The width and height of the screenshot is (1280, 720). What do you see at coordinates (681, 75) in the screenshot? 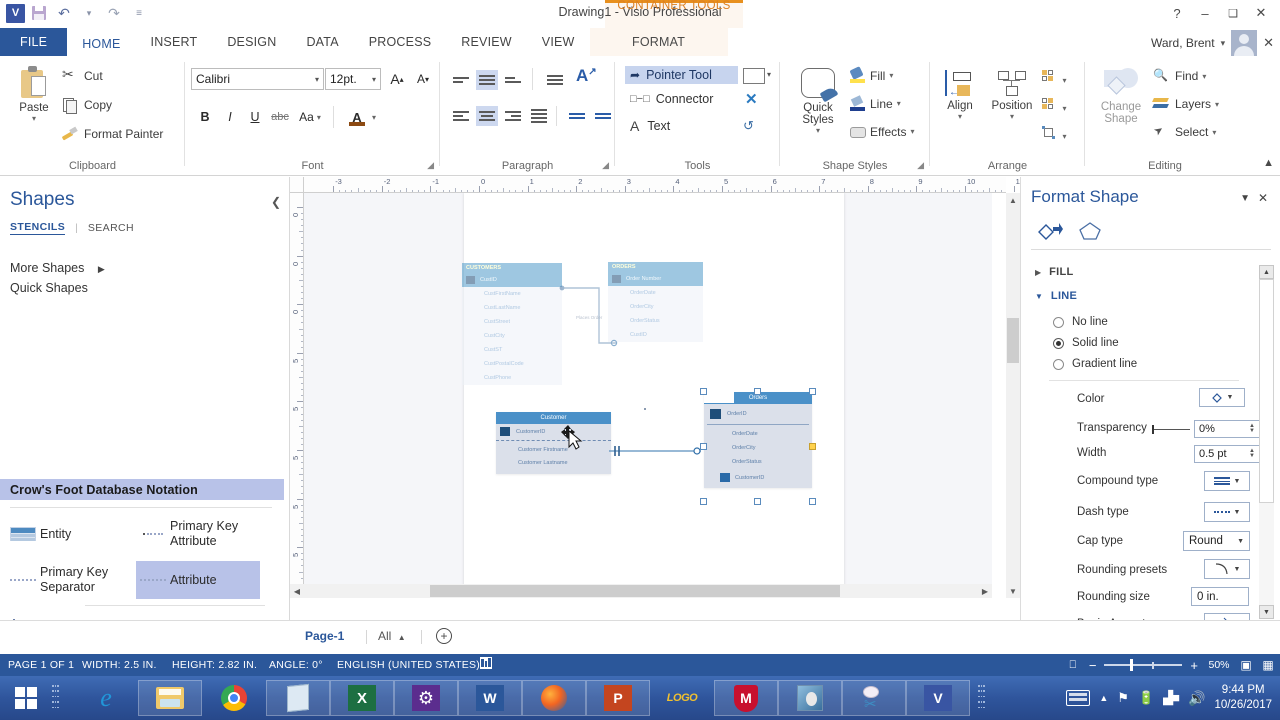
I see `pointer-tool-button: ➦ Pointer Tool` at bounding box center [681, 75].